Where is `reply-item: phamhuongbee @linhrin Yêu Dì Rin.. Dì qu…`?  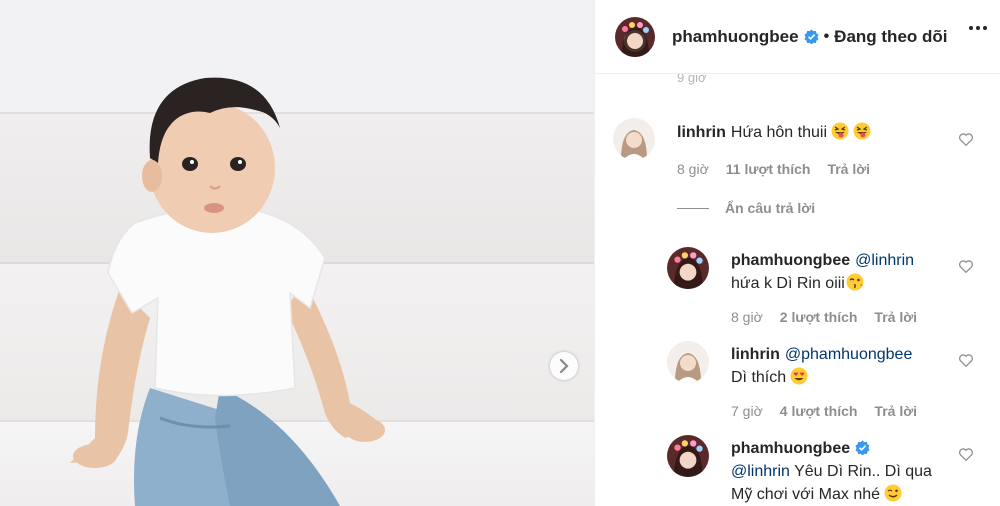 reply-item: phamhuongbee @linhrin Yêu Dì Rin.. Dì qu… is located at coordinates (830, 470).